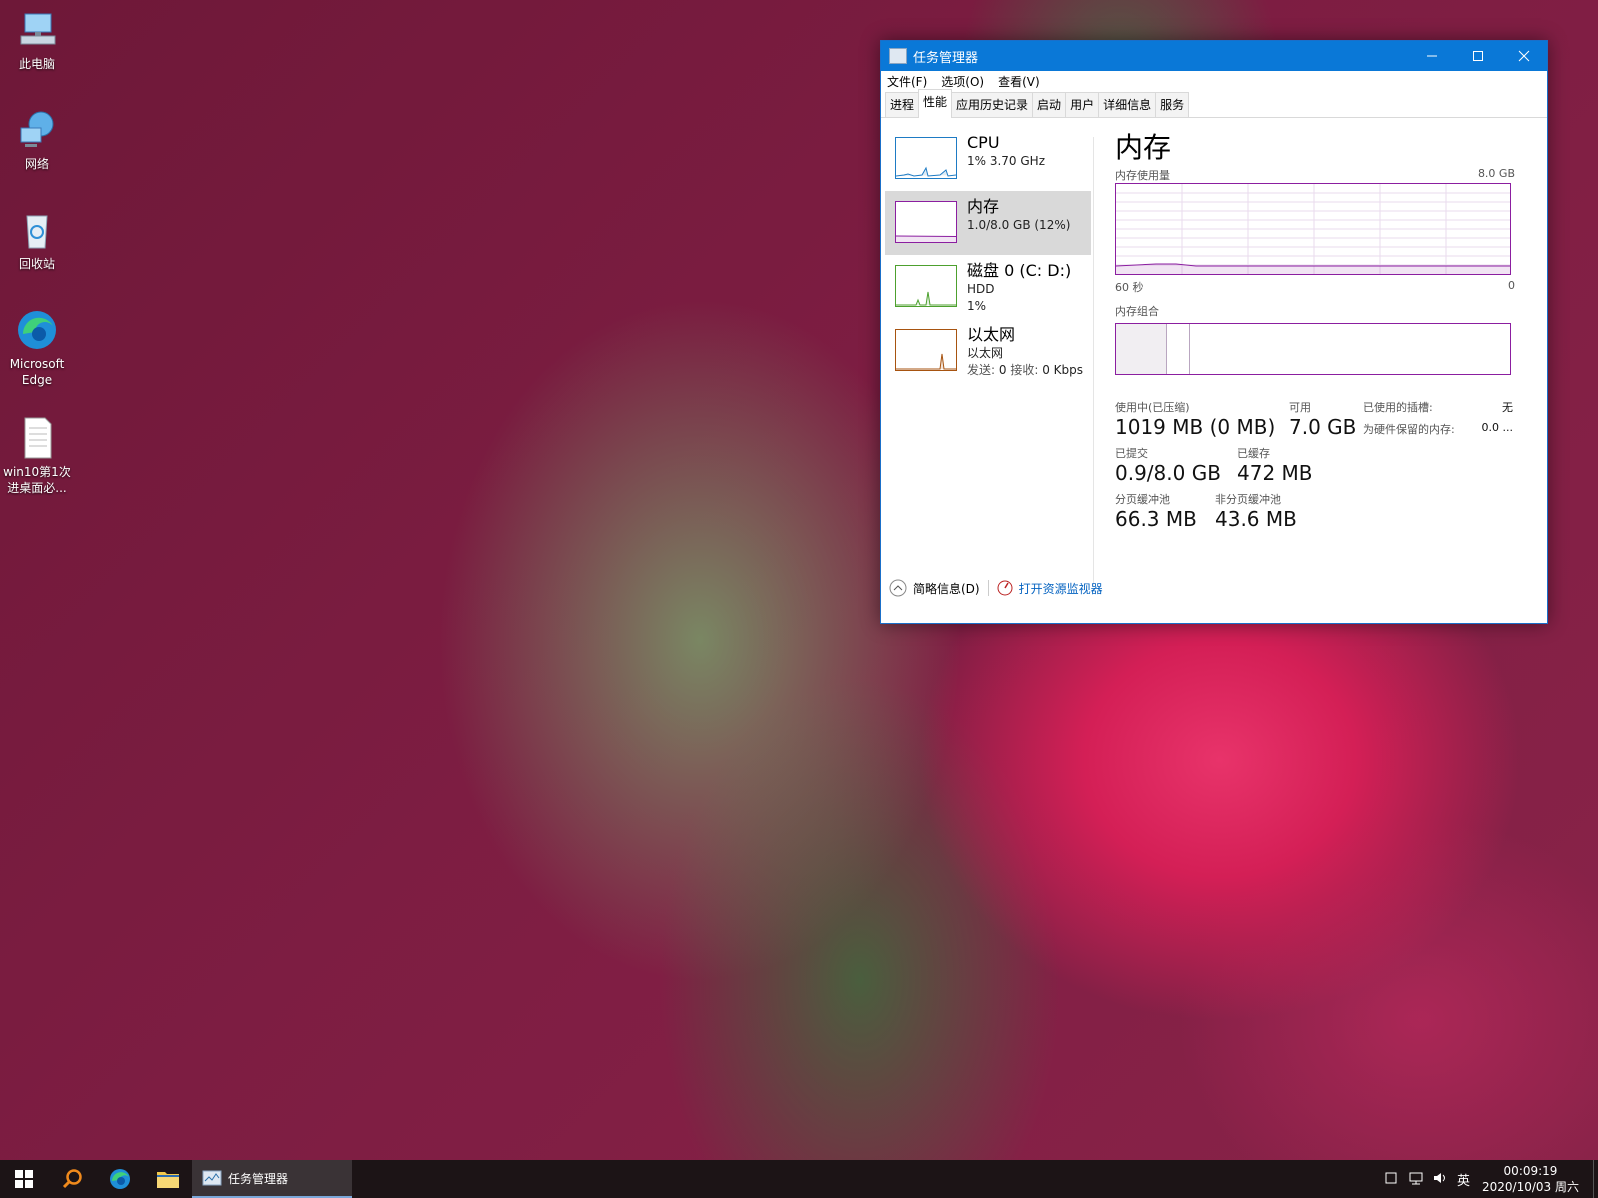 This screenshot has width=1598, height=1198. I want to click on resource-monitor-icon, so click(1005, 588).